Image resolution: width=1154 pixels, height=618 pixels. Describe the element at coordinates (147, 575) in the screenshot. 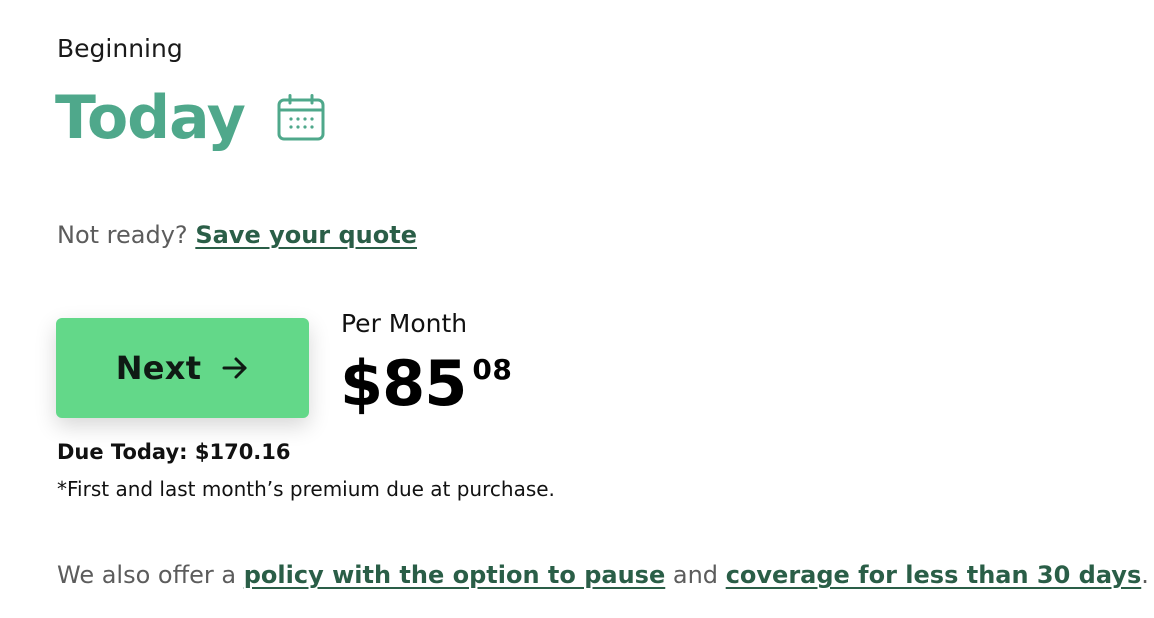

I see `other-options-prefix: We also offer a` at that location.